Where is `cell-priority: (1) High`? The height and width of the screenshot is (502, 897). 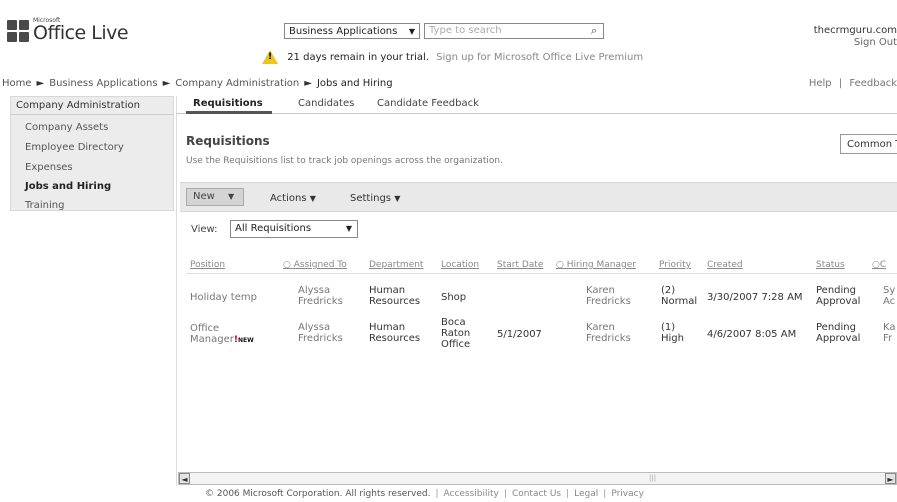 cell-priority: (1) High is located at coordinates (672, 333).